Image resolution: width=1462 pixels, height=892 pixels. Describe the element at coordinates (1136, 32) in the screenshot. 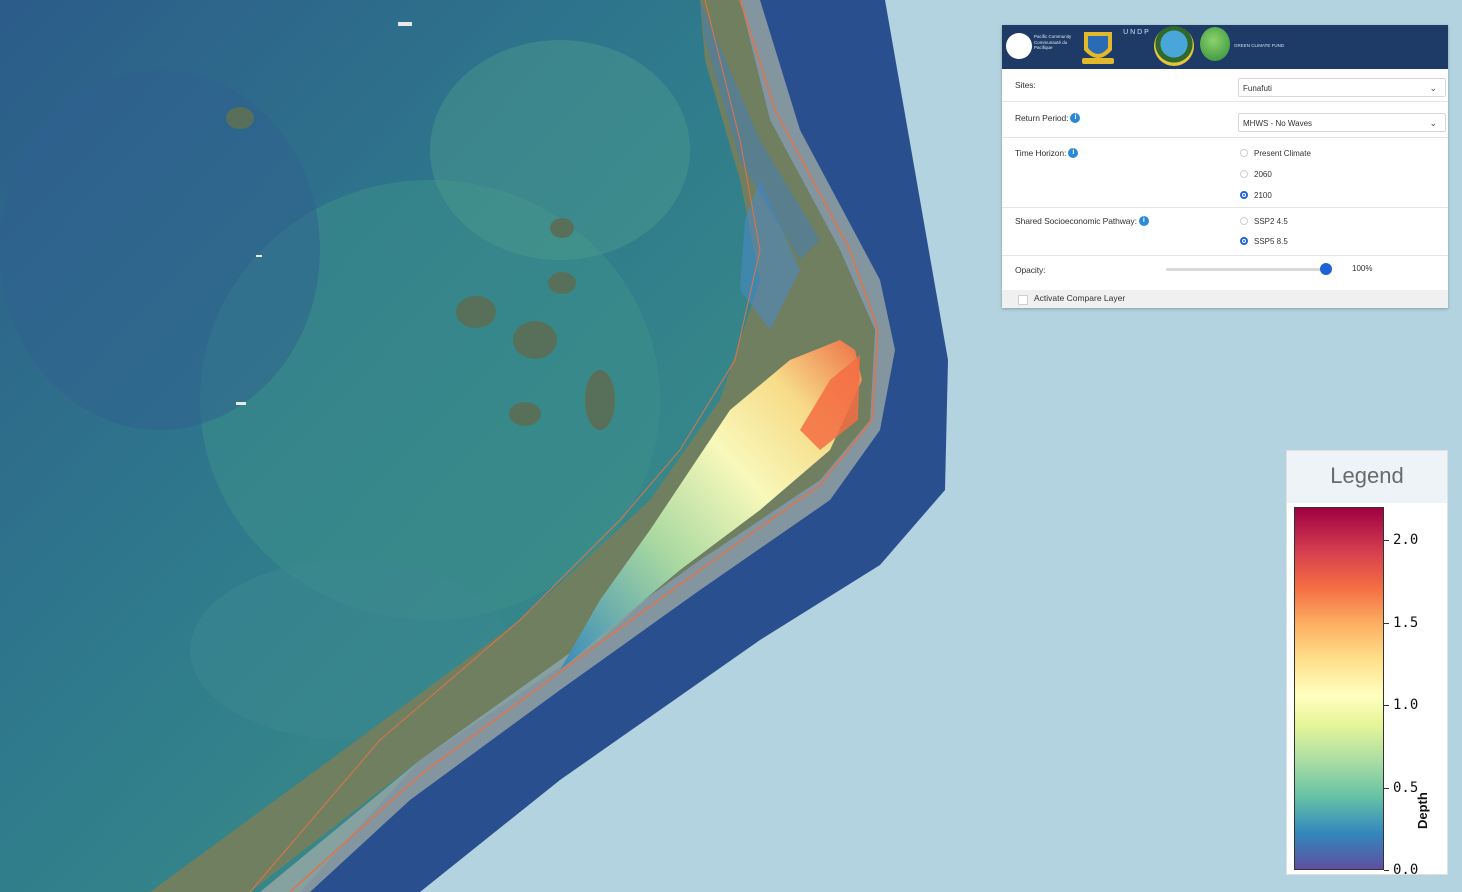

I see `undp-logo: U N D P` at that location.